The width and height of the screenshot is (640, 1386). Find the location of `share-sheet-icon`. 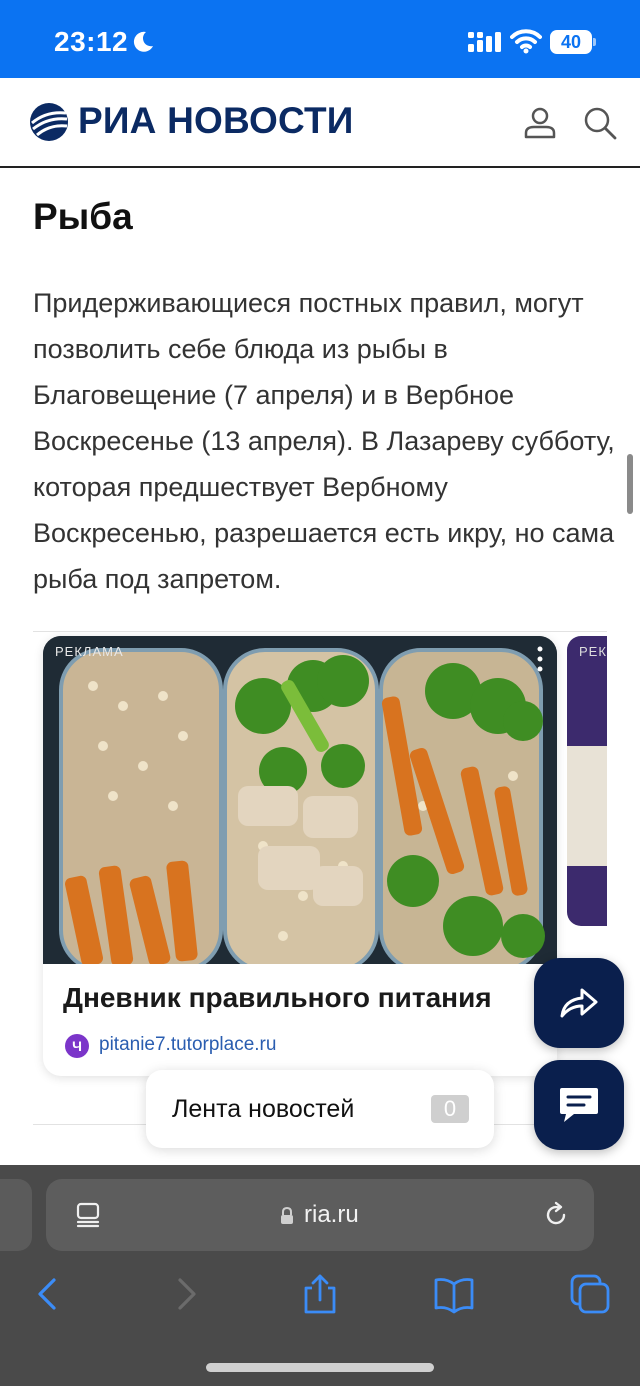

share-sheet-icon is located at coordinates (320, 1294).